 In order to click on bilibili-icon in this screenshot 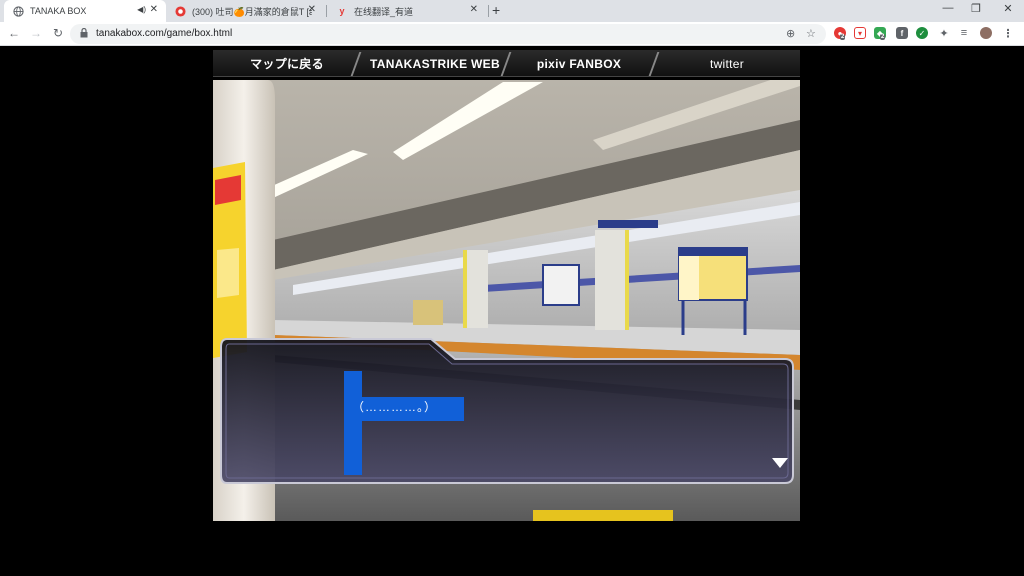, I will do `click(180, 11)`.